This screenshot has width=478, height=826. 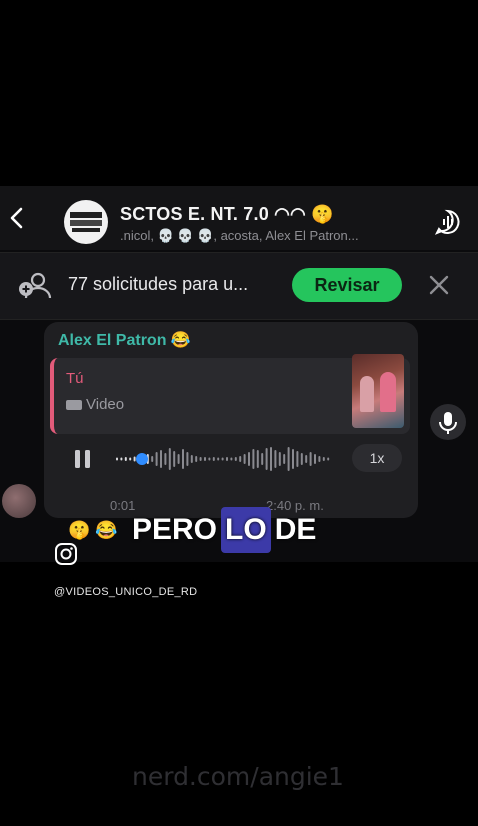 What do you see at coordinates (347, 285) in the screenshot?
I see `review-button: Revisar` at bounding box center [347, 285].